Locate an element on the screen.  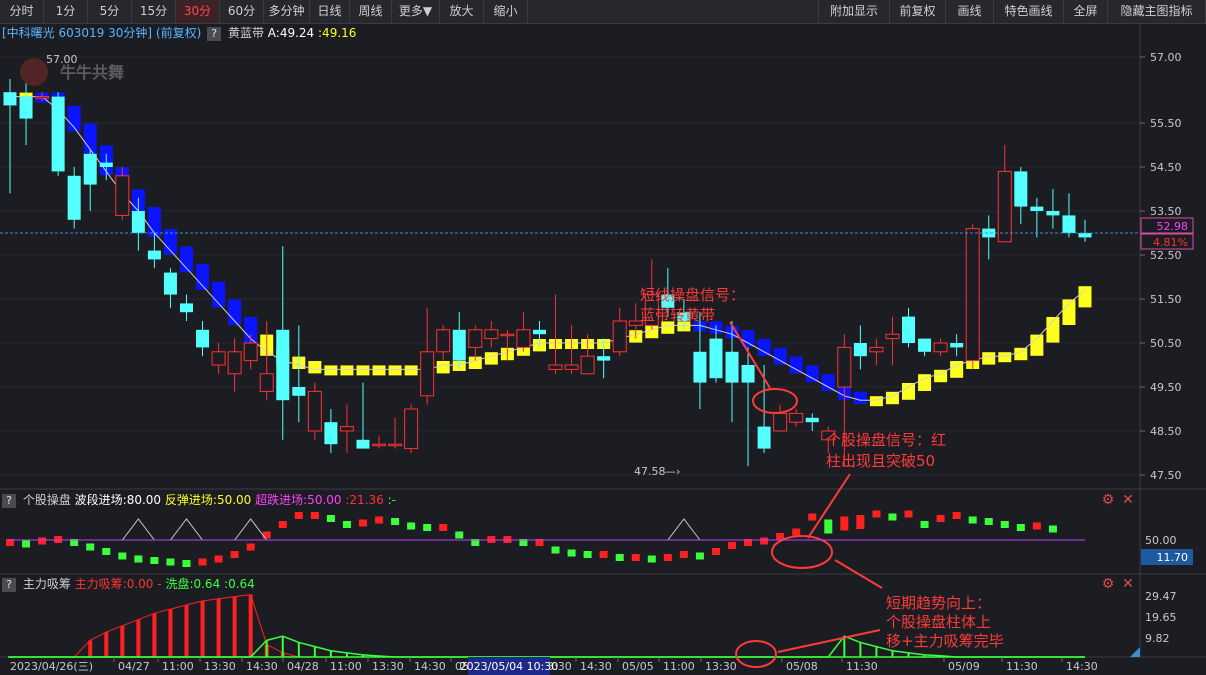
osc-50-tick: 50.00 is located at coordinates (1161, 540).